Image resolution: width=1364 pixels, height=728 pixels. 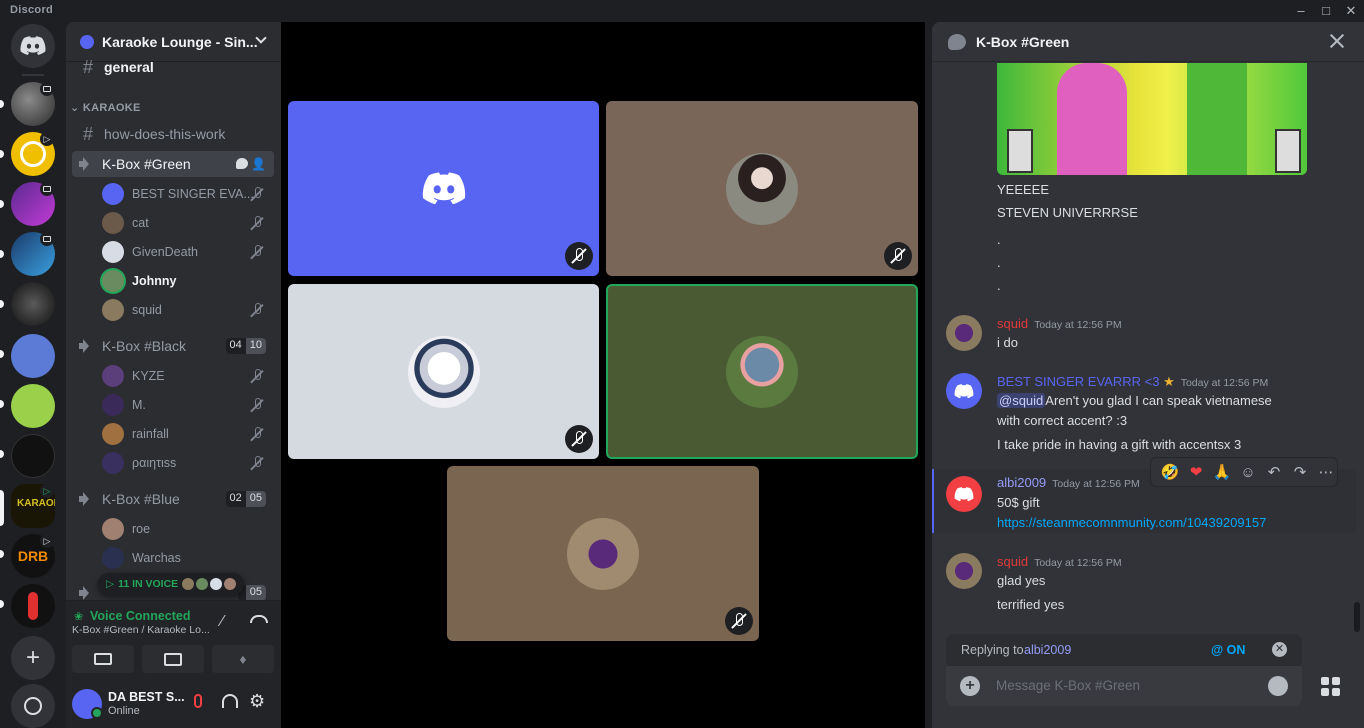 What do you see at coordinates (1059, 323) in the screenshot?
I see `message-header: squid Today at 12:56 PM` at bounding box center [1059, 323].